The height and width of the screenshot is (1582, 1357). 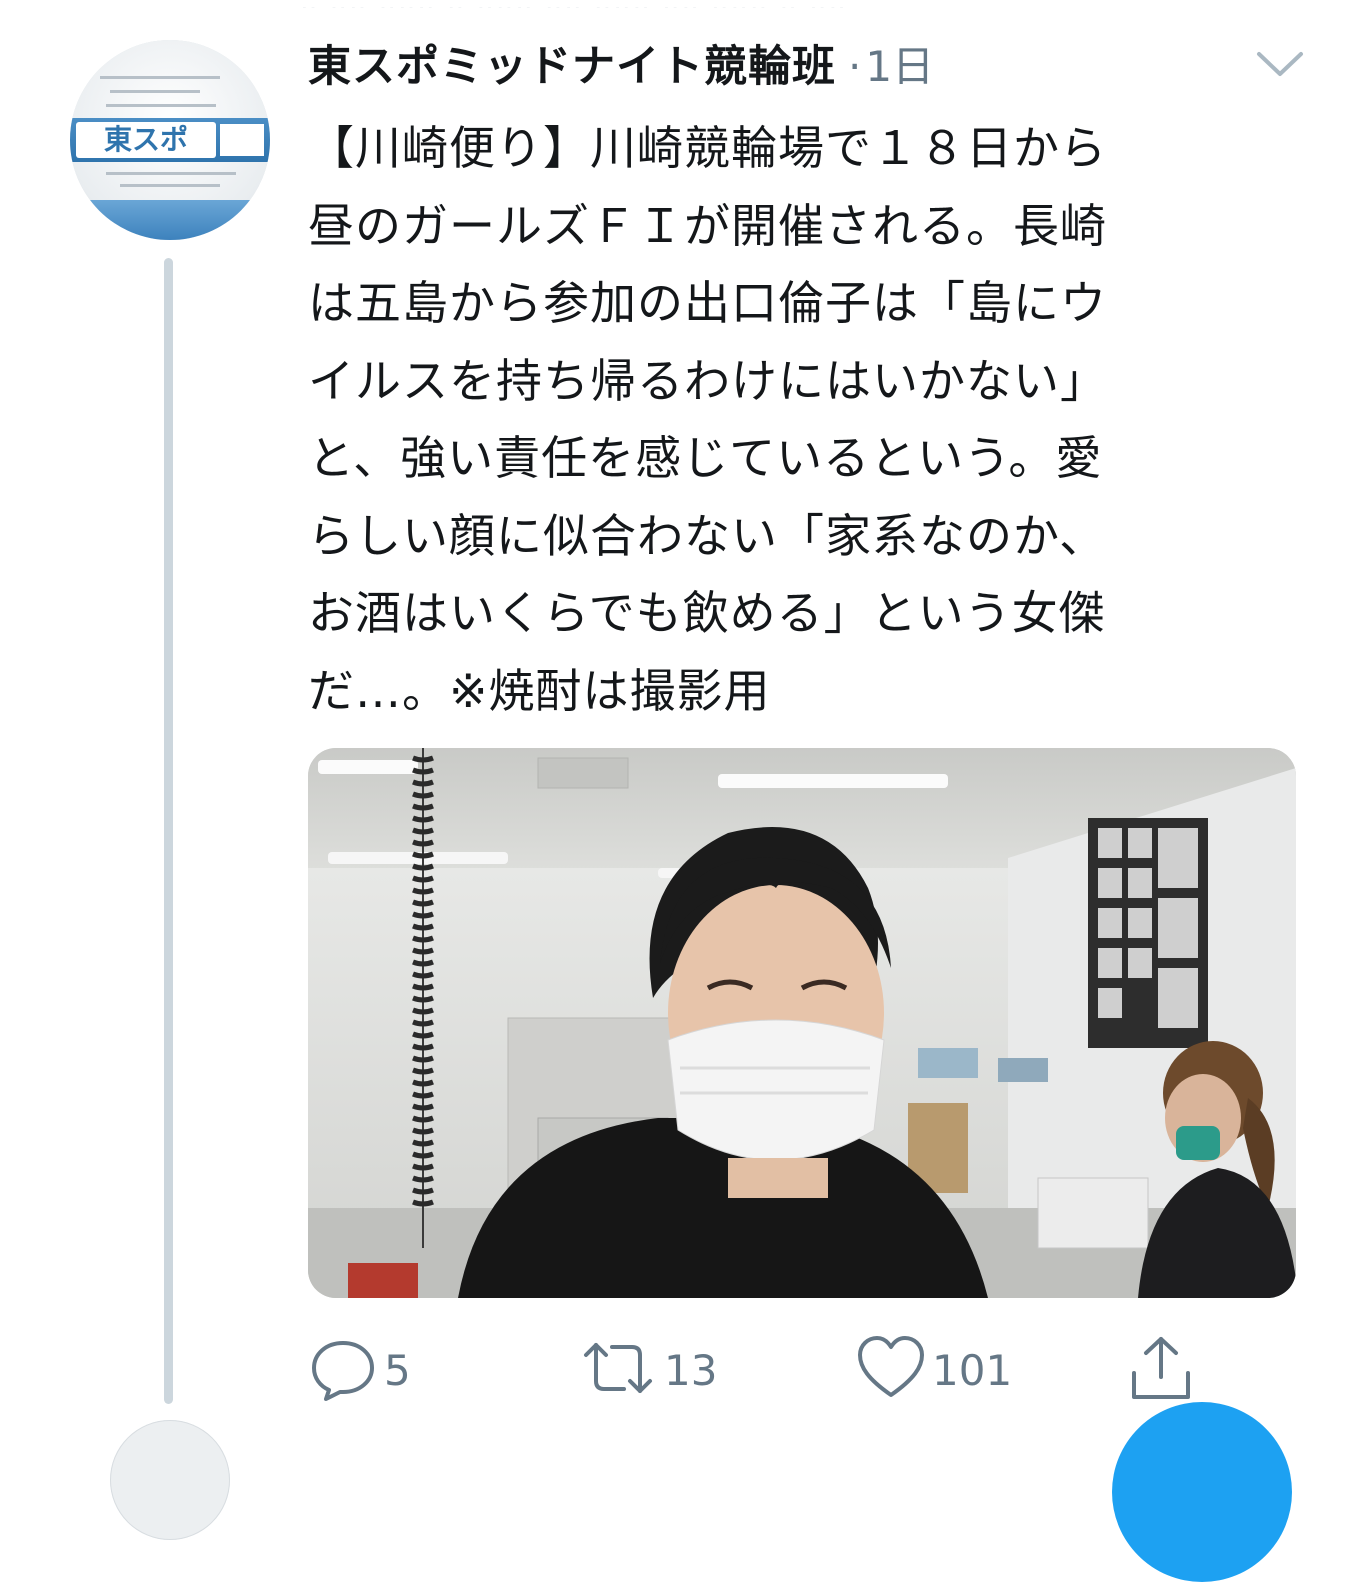 I want to click on reply-button: 5, so click(x=359, y=1370).